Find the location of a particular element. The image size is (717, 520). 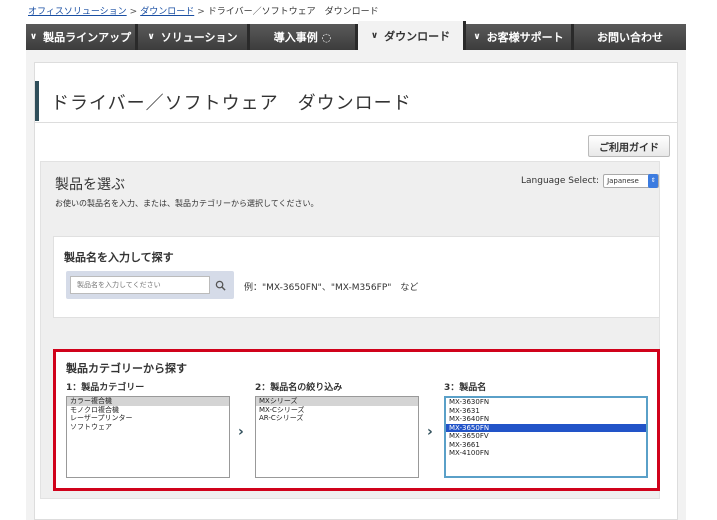

list-option: MX-3650FN is located at coordinates (546, 427).